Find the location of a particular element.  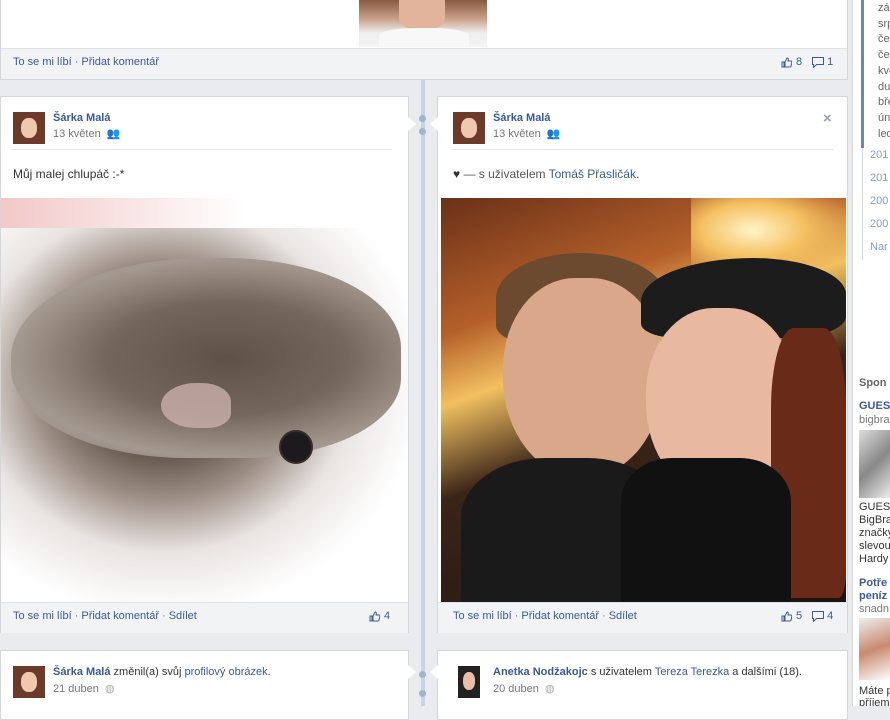

month-nav-item: dub is located at coordinates (884, 87).